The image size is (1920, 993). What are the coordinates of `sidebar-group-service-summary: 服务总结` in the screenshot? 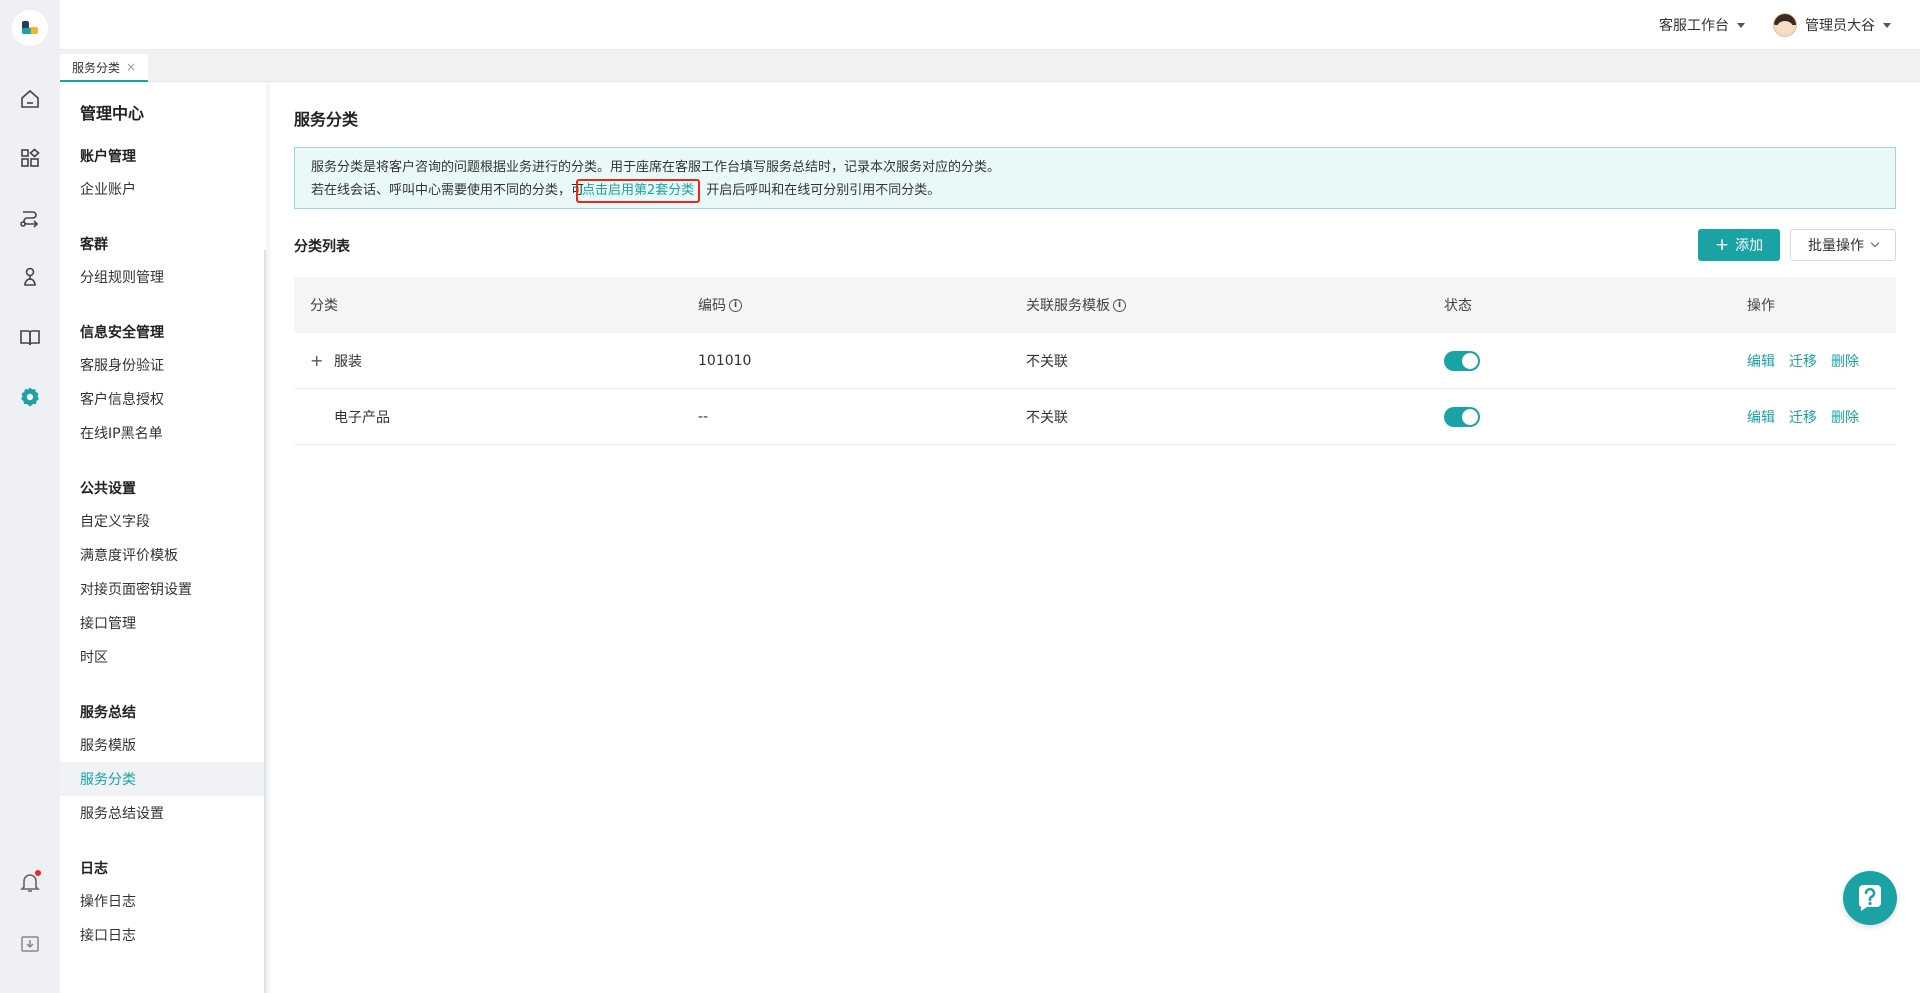 It's located at (108, 713).